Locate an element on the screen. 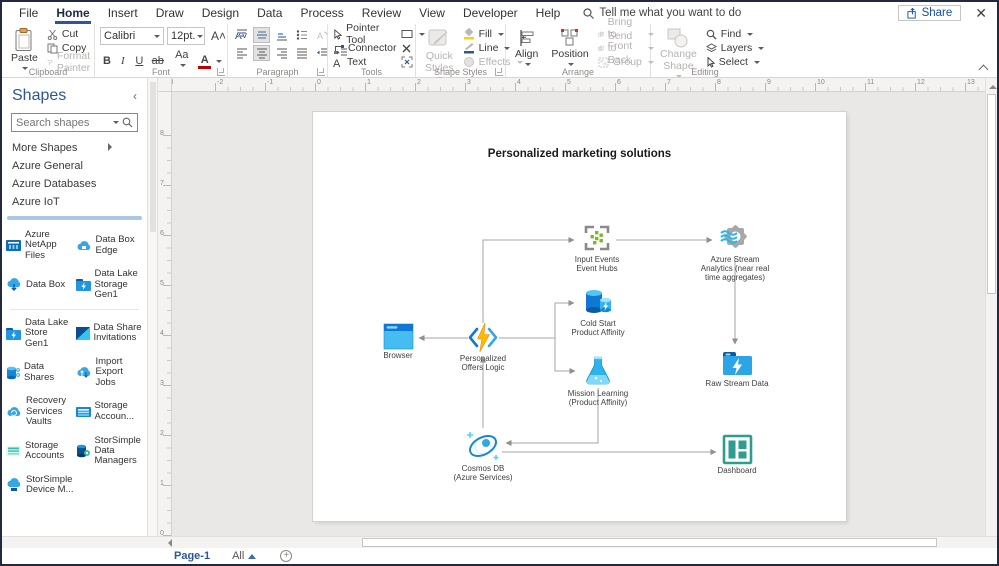 The height and width of the screenshot is (566, 999). align-middle-button is located at coordinates (261, 35).